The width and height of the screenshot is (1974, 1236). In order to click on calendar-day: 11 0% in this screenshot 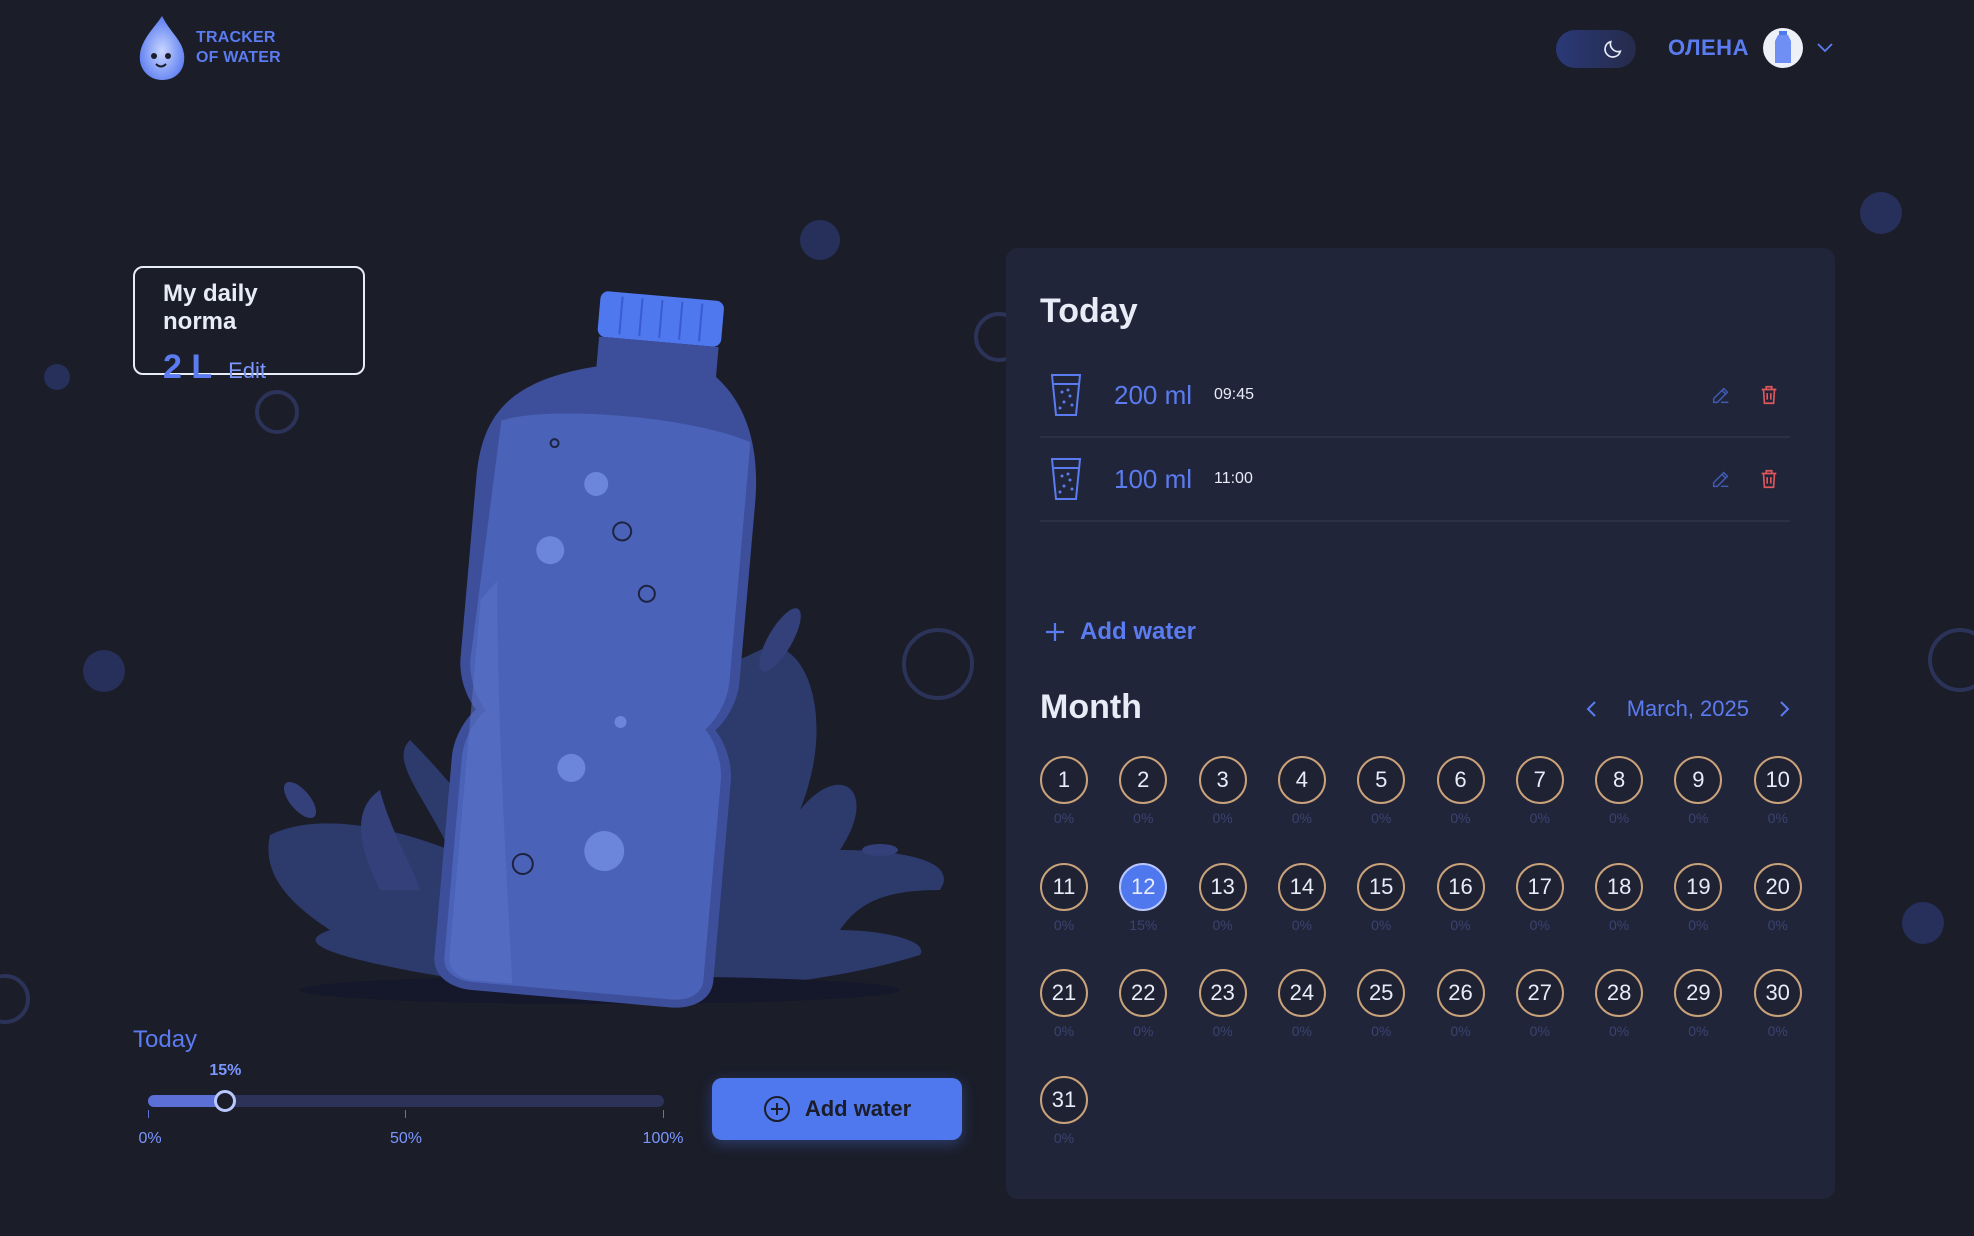, I will do `click(1064, 897)`.